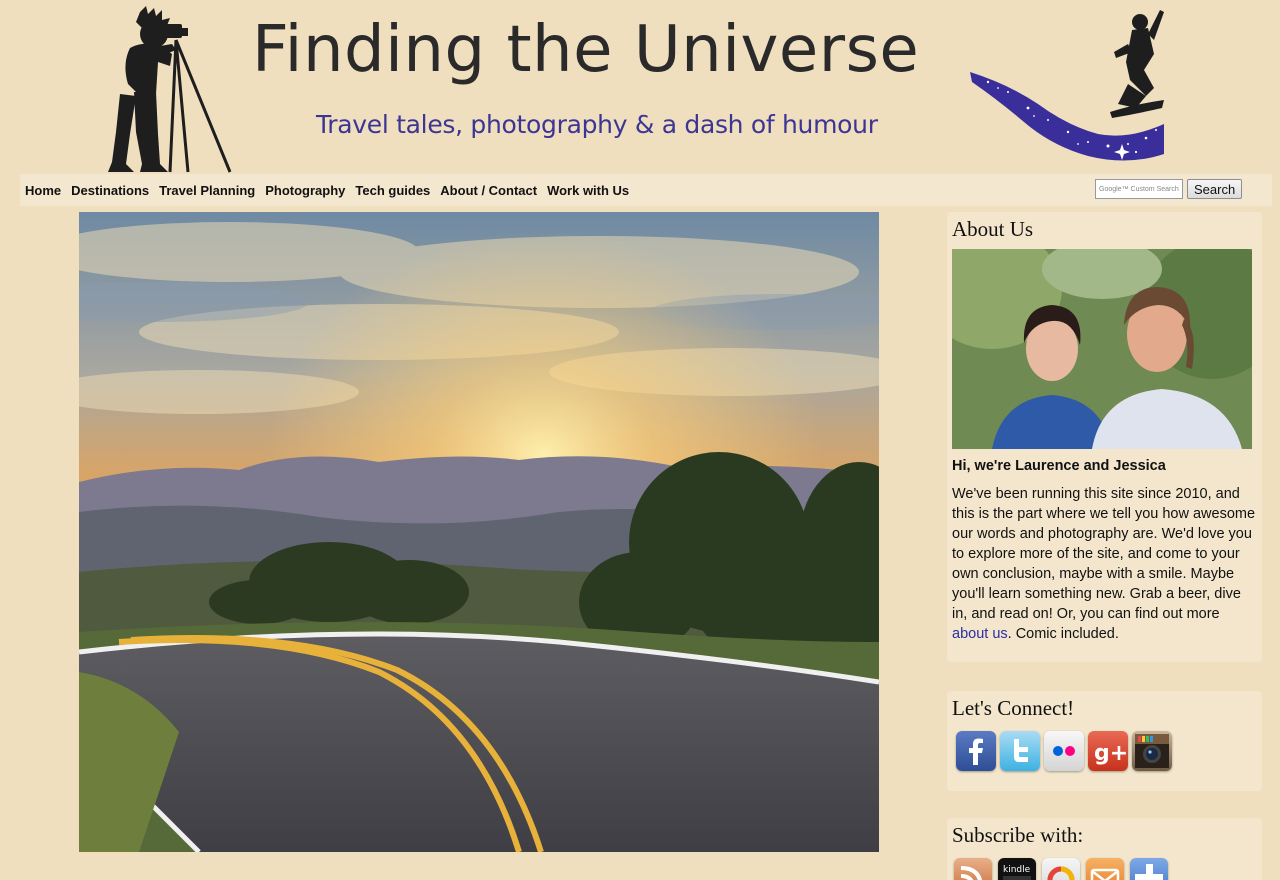 The image size is (1280, 880). Describe the element at coordinates (1013, 708) in the screenshot. I see `connect-title: Let's Connect!` at that location.